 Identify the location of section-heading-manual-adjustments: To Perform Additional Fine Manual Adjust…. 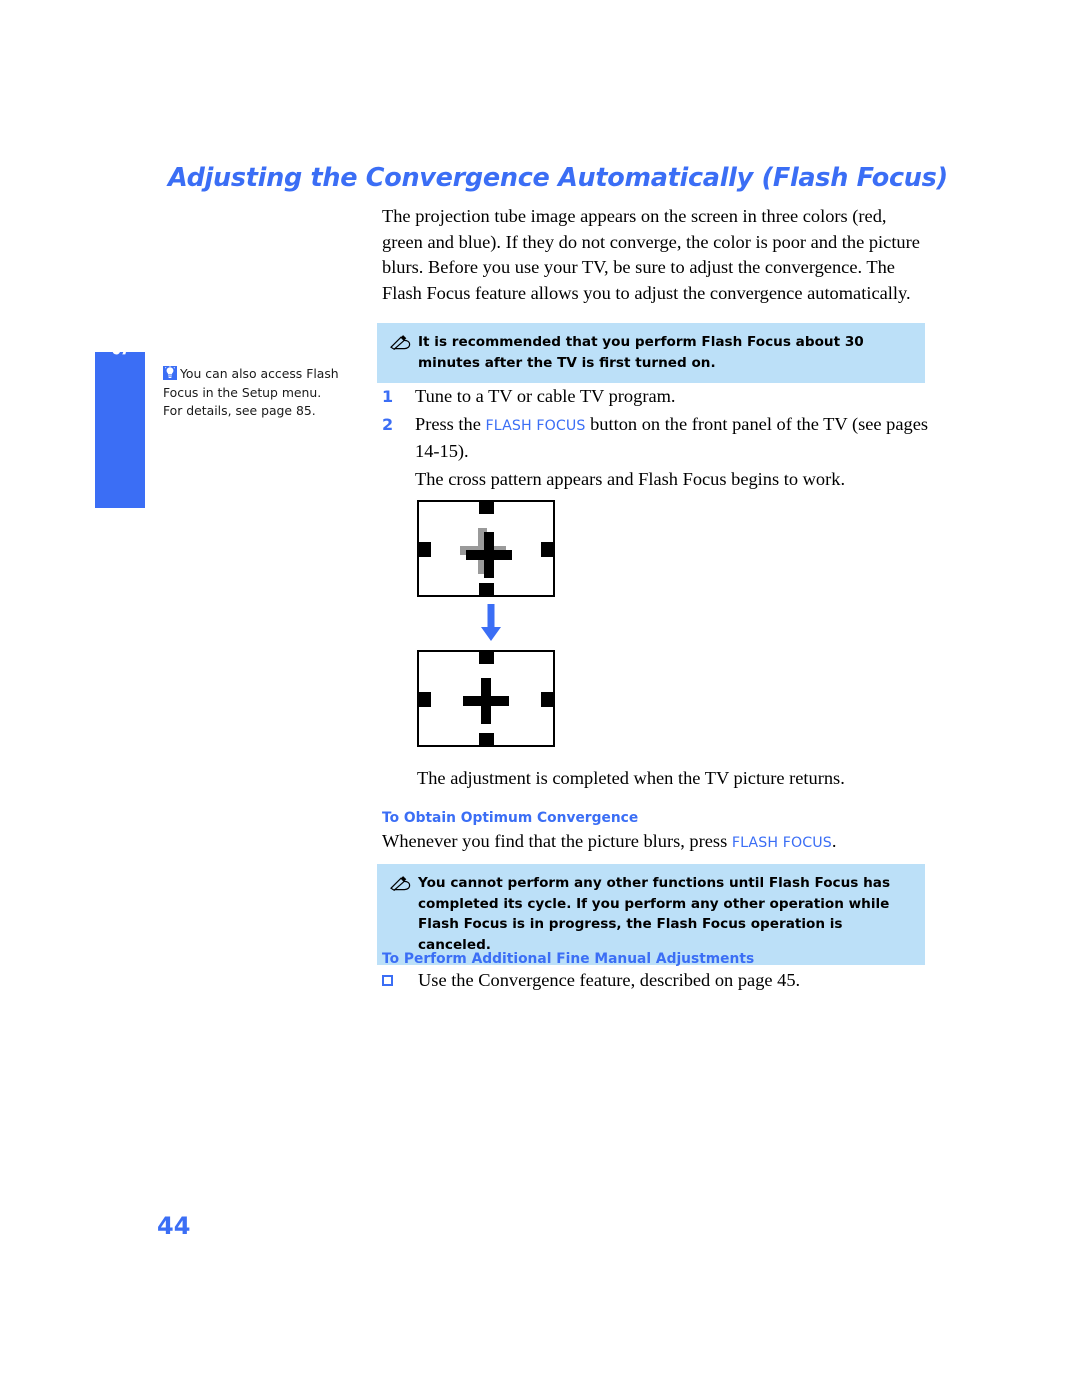
(568, 959).